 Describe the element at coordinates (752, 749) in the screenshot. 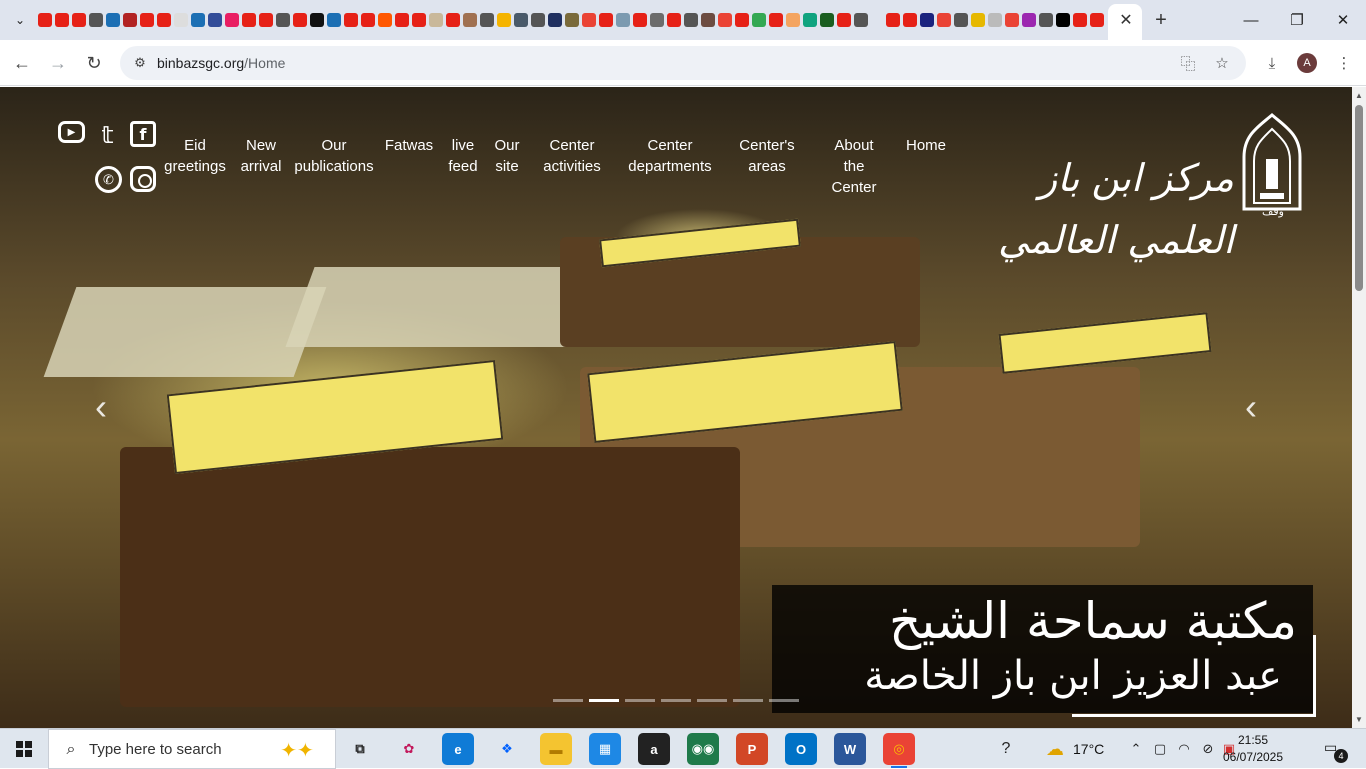

I see `taskbar-app-powerpoint-icon: P` at that location.